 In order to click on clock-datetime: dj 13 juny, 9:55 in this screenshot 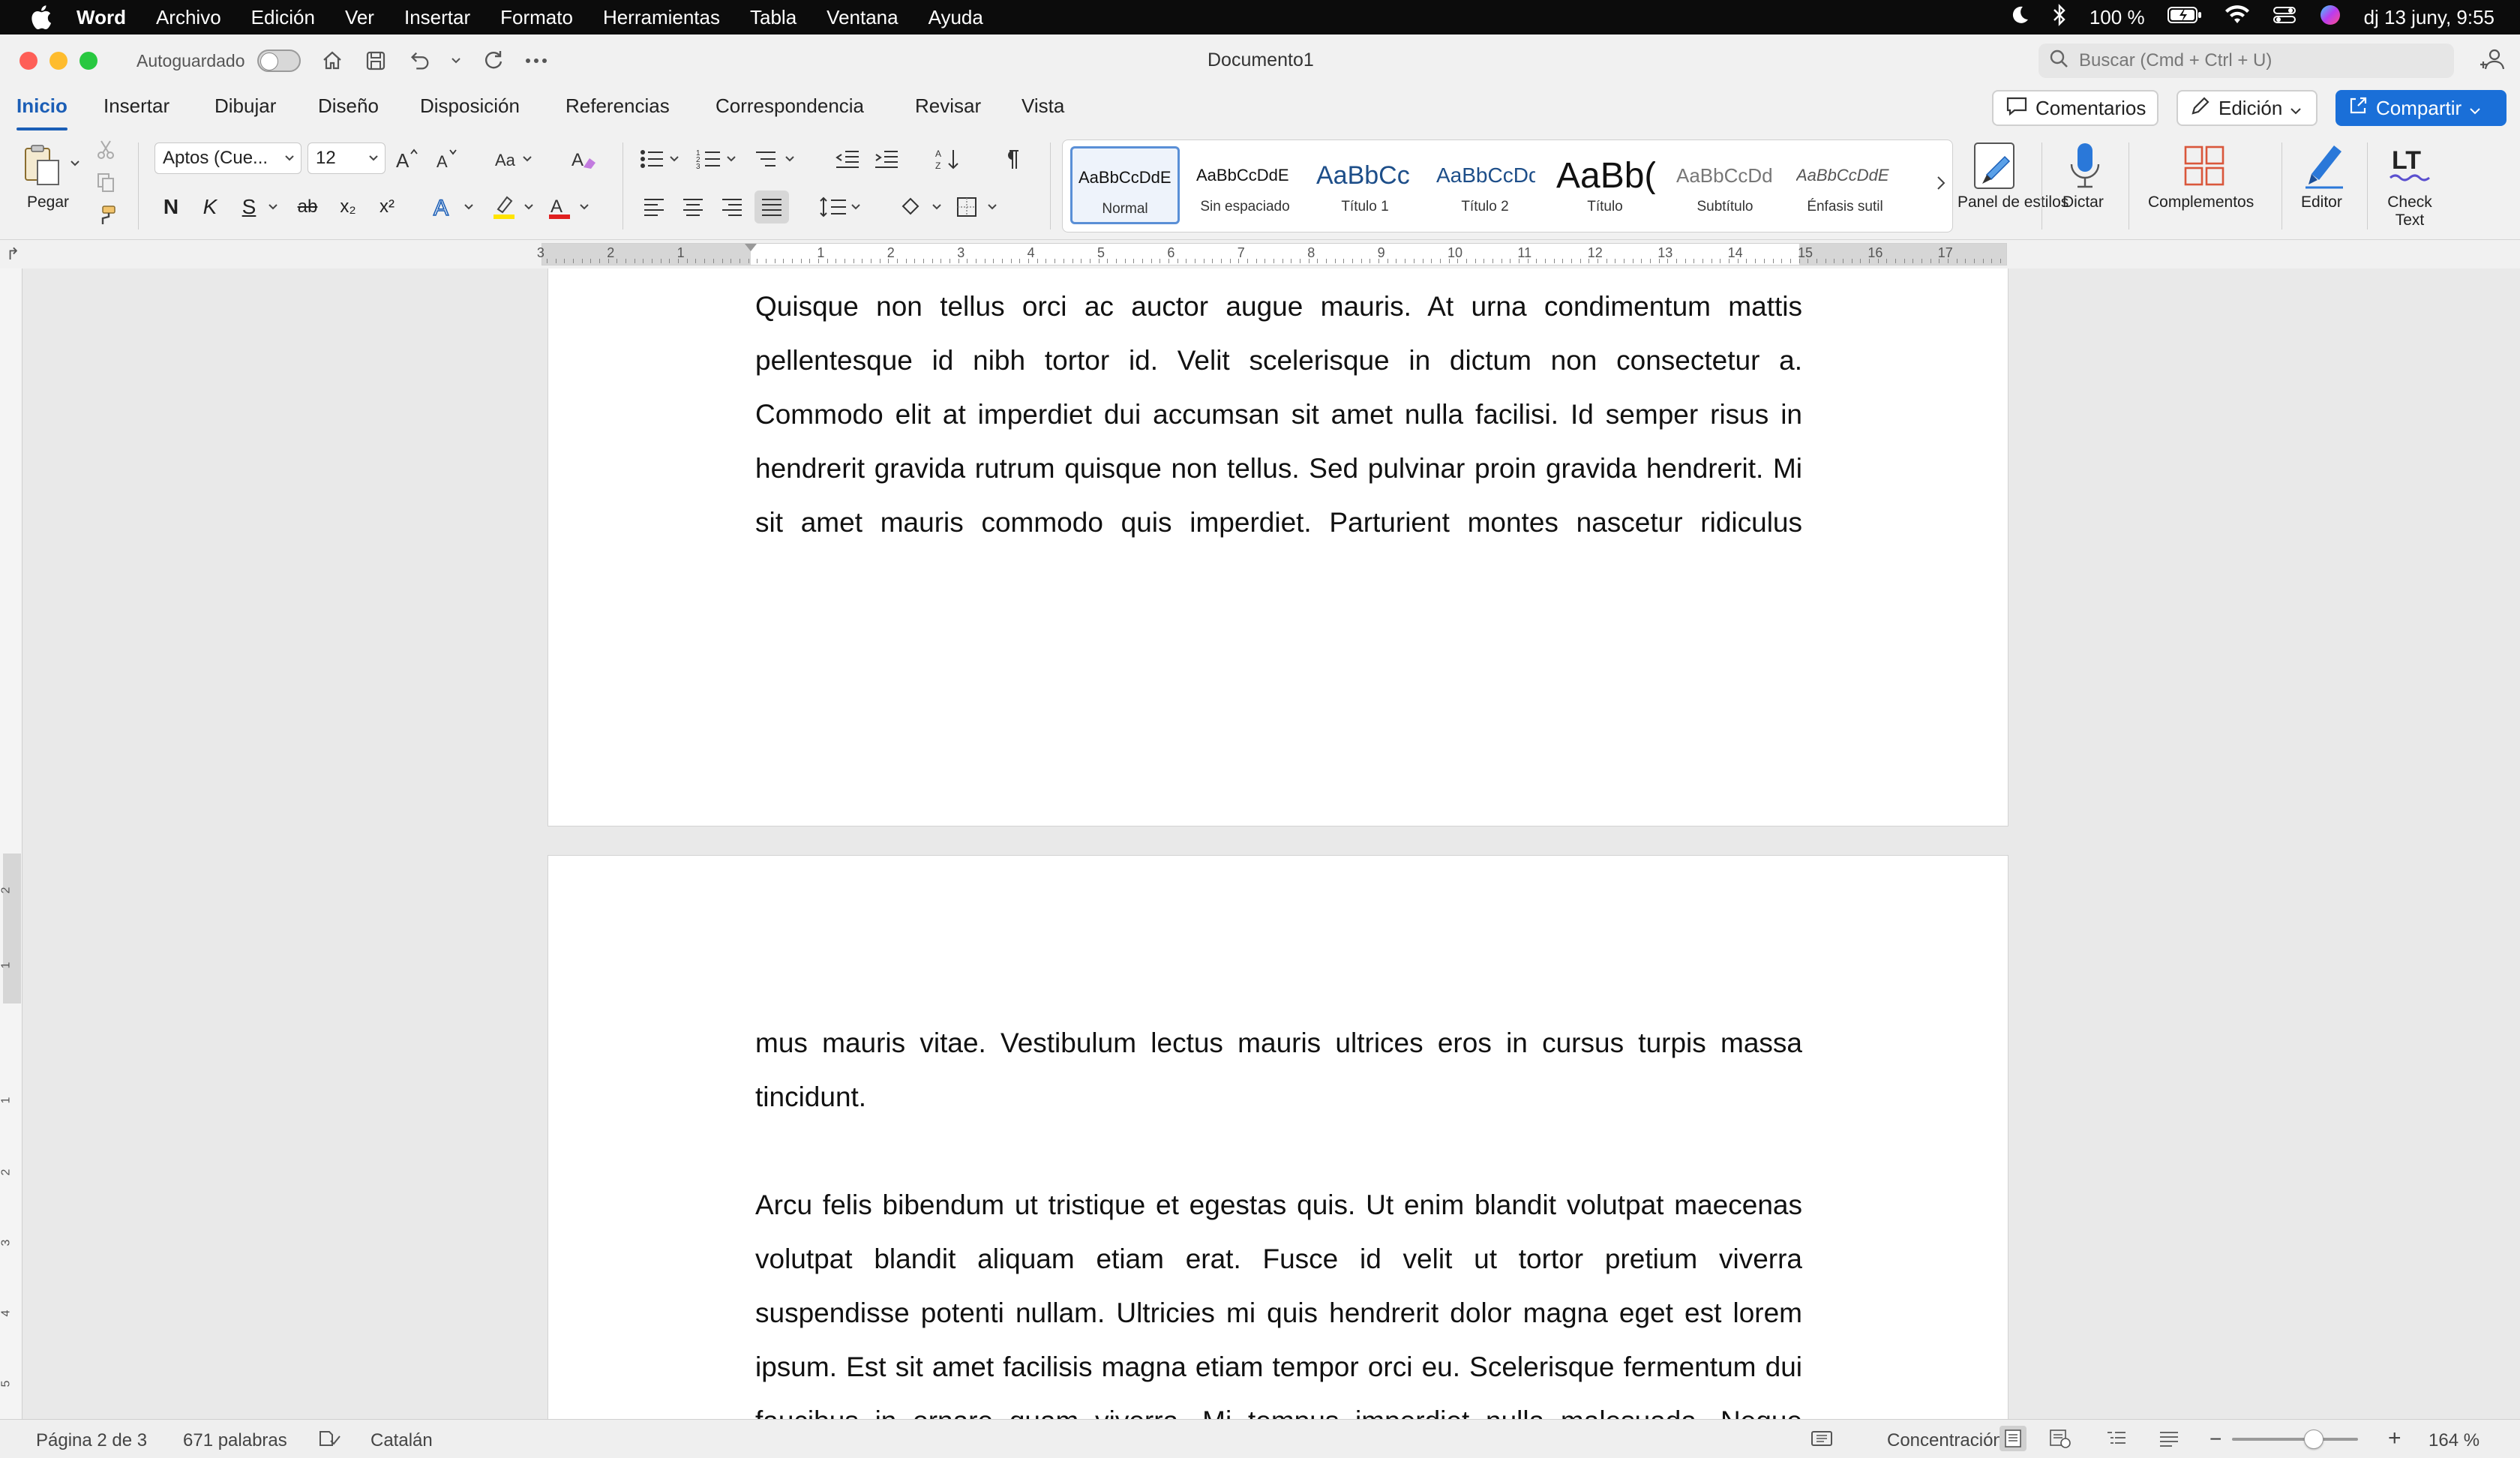, I will do `click(2429, 17)`.